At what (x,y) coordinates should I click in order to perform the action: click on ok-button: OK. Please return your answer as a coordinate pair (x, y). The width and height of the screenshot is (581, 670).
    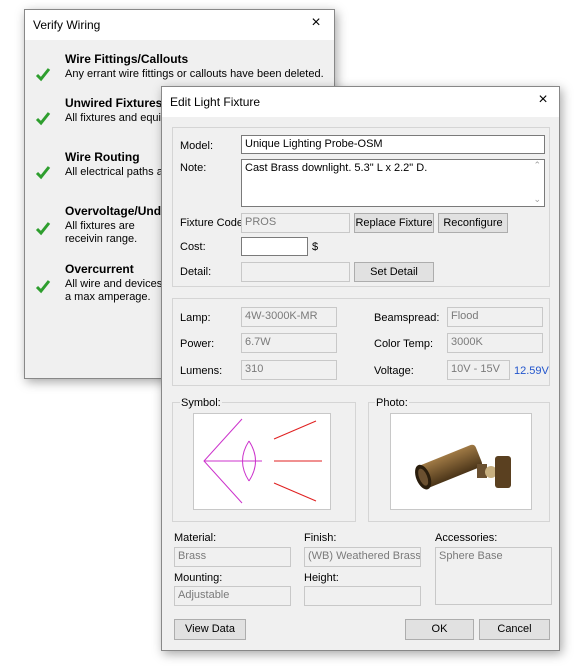
    Looking at the image, I should click on (439, 629).